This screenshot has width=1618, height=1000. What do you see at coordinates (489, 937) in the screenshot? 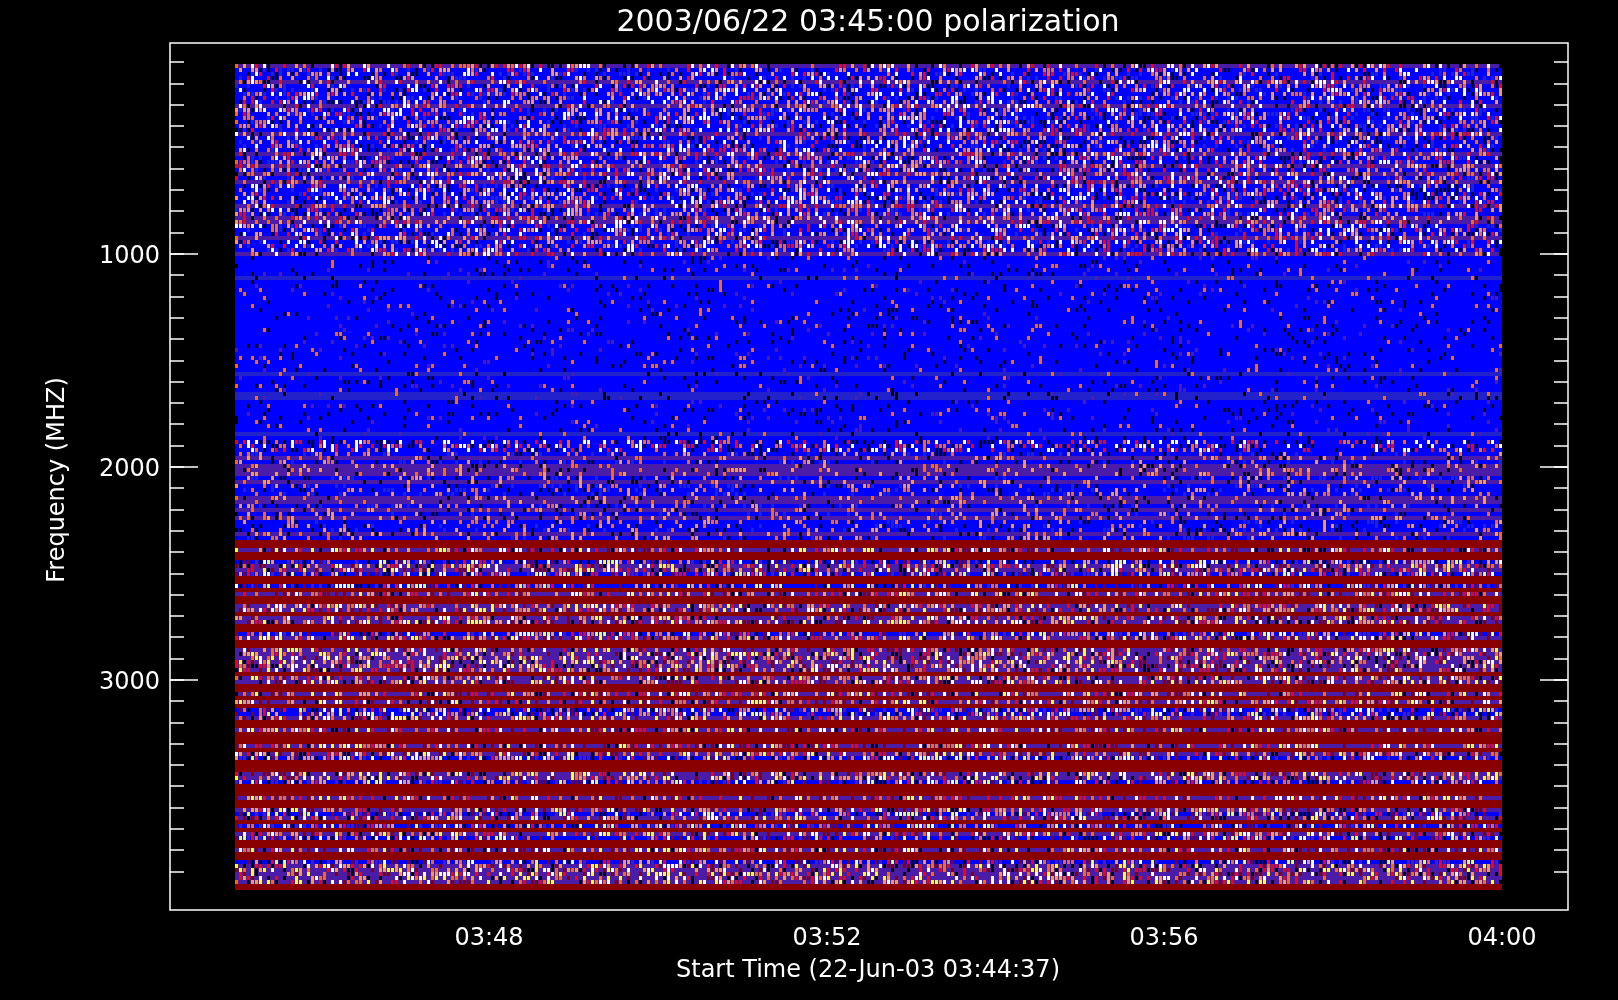
I see `x-tick-label: 03:48` at bounding box center [489, 937].